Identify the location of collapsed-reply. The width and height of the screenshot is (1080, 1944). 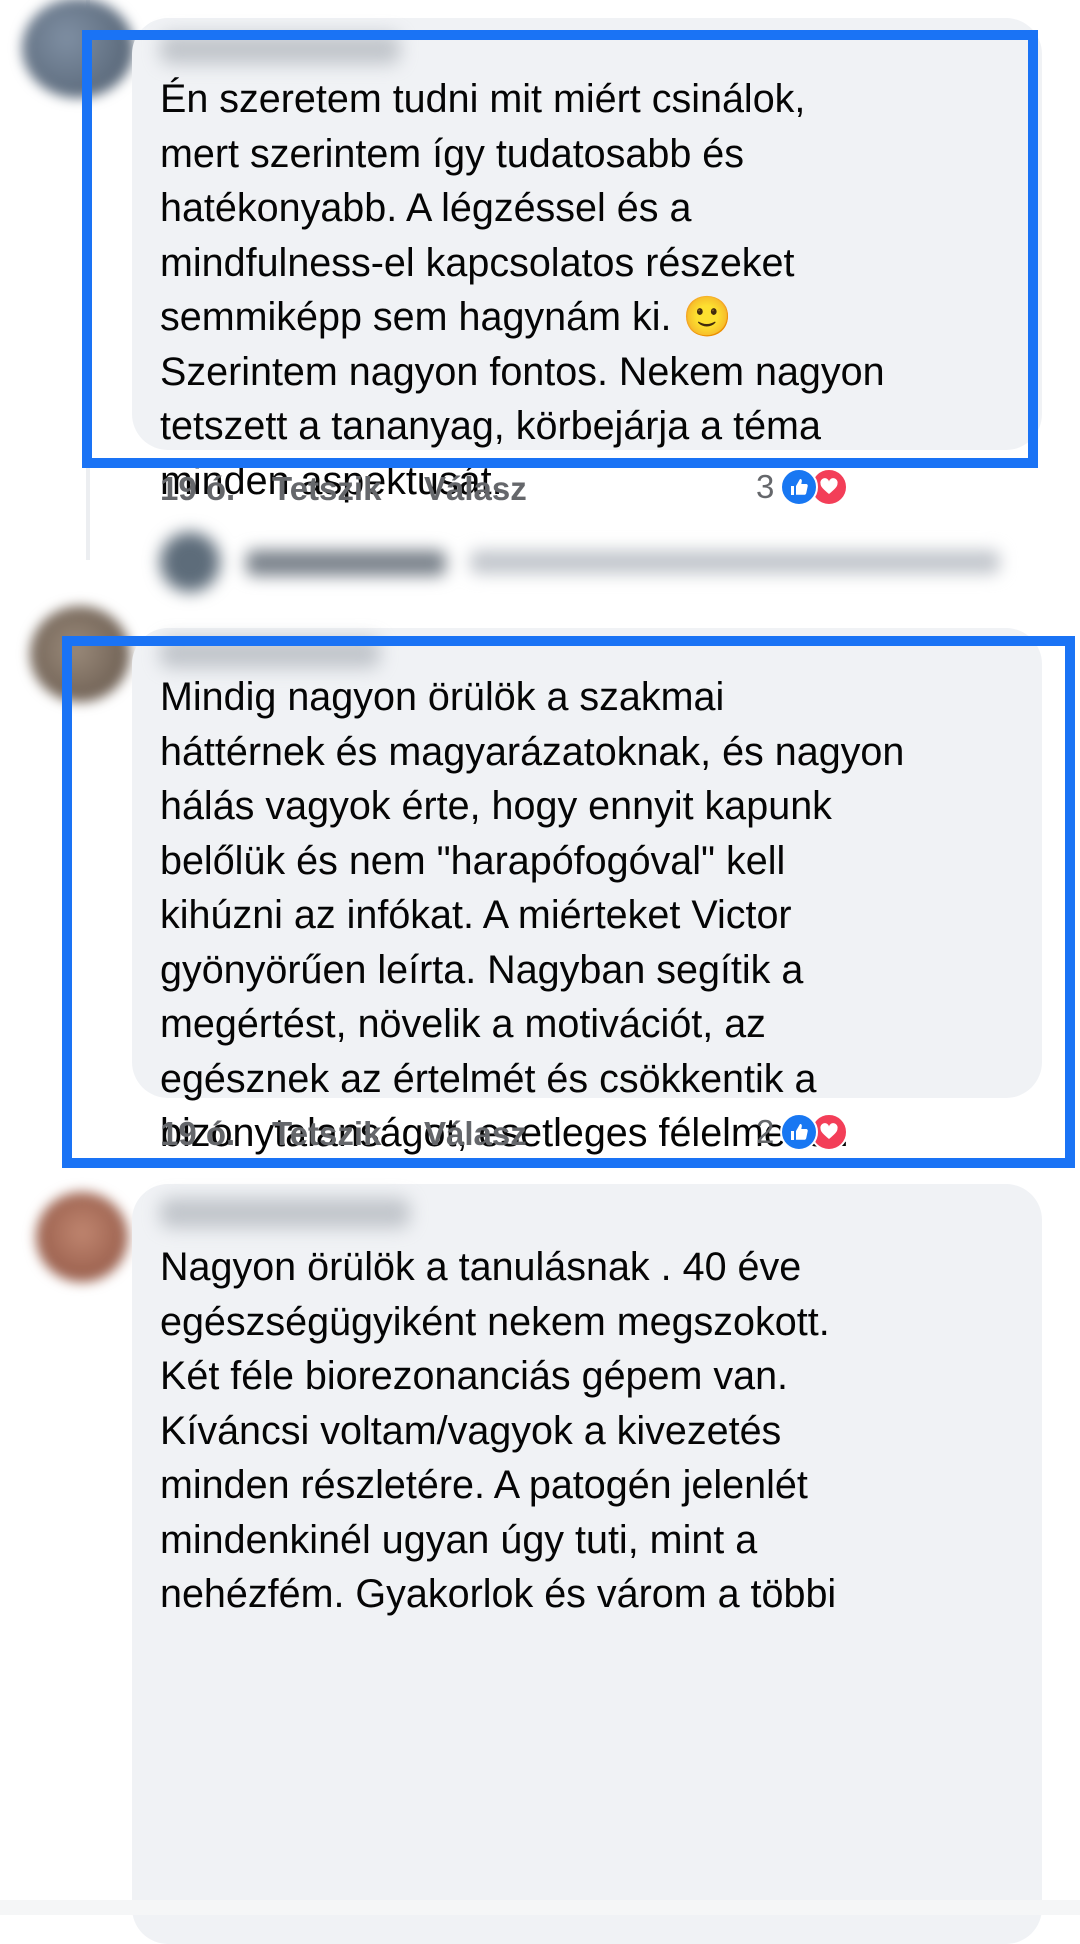
(590, 560).